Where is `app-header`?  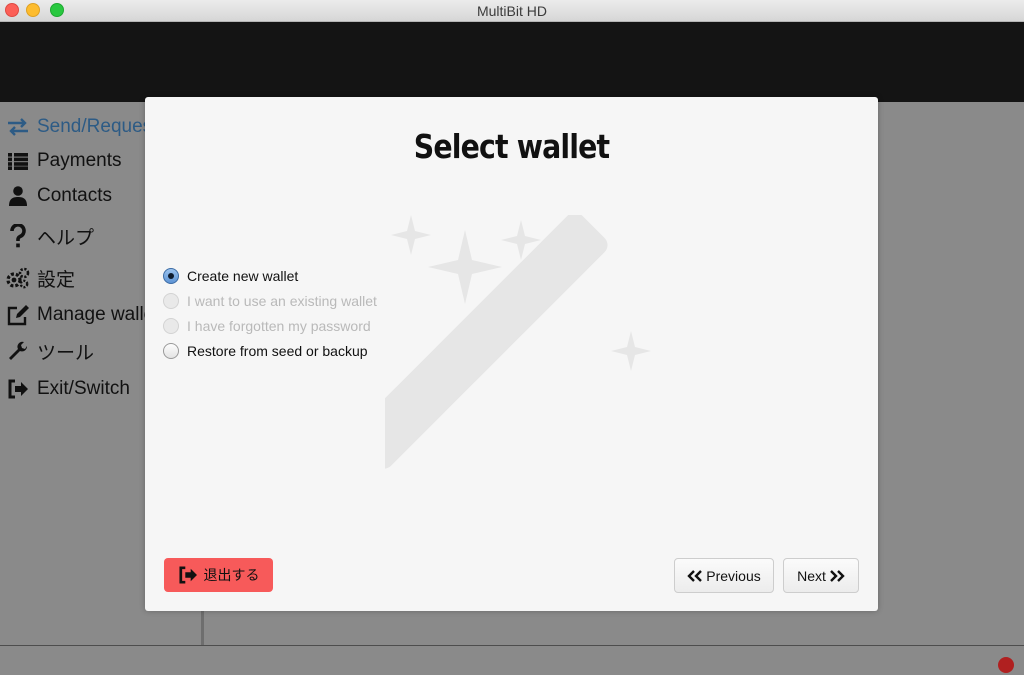
app-header is located at coordinates (512, 62).